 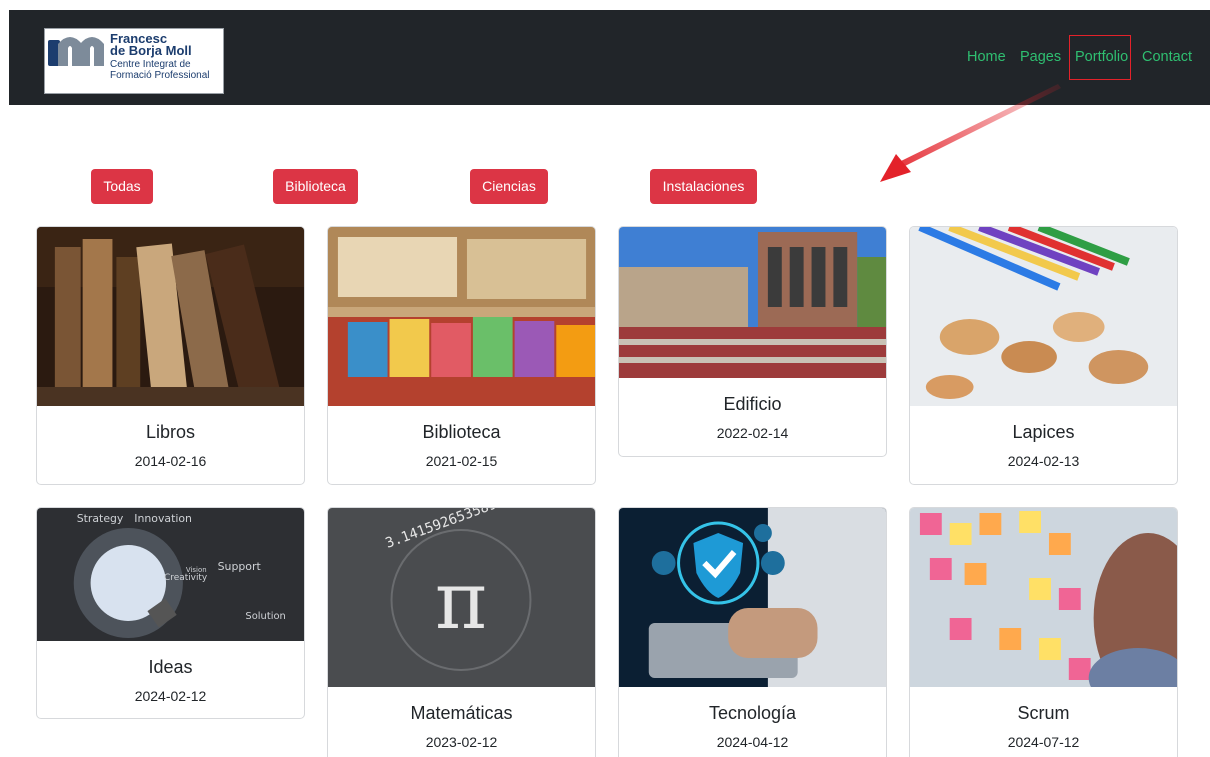 I want to click on card-title: Biblioteca, so click(x=461, y=432).